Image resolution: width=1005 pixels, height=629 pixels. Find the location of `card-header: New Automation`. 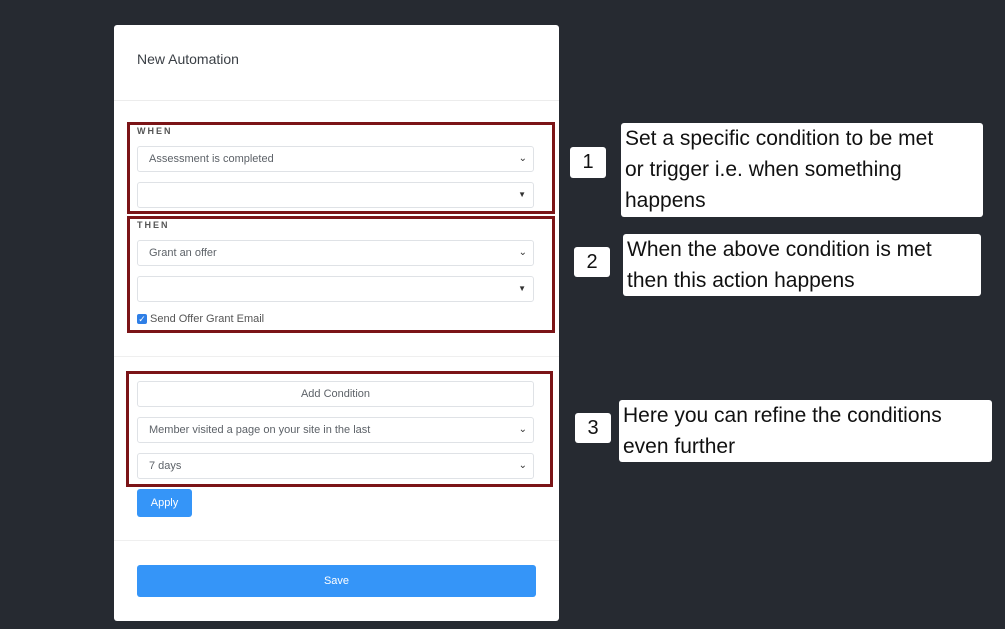

card-header: New Automation is located at coordinates (336, 63).